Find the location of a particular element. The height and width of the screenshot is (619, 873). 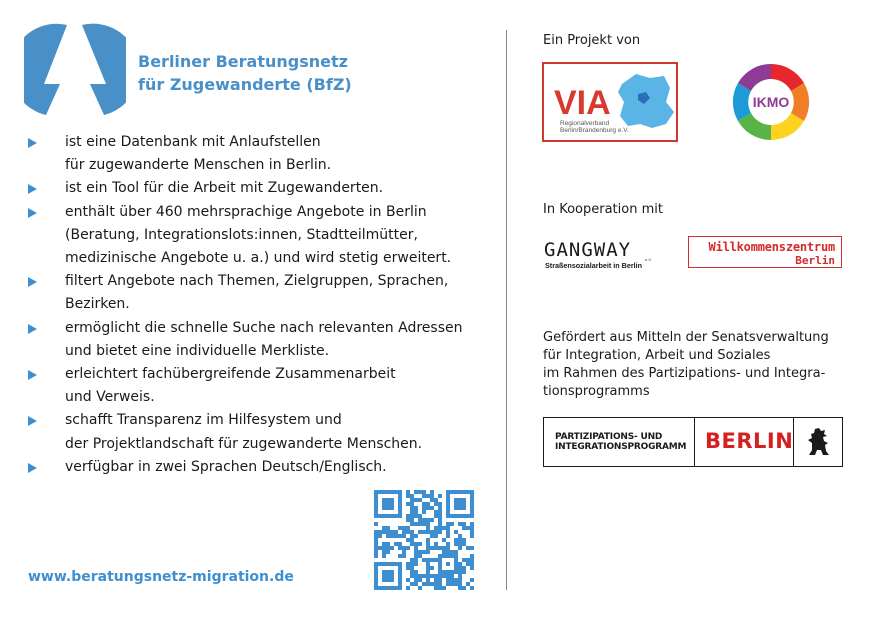

qr-code-icon is located at coordinates (424, 540).